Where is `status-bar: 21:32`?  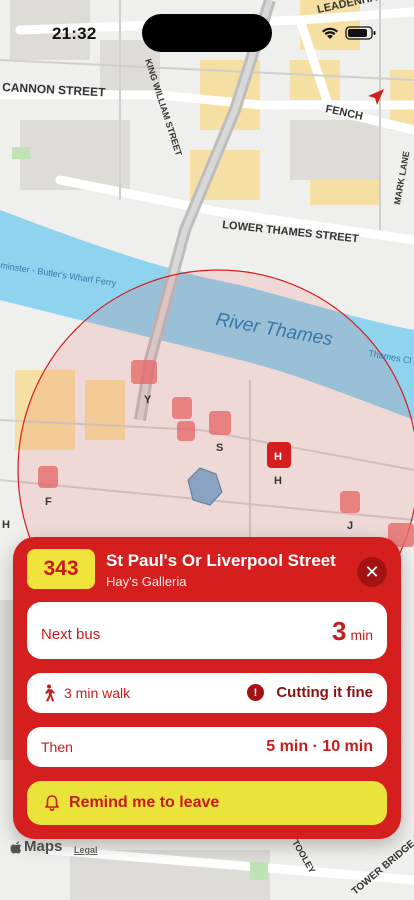 status-bar: 21:32 is located at coordinates (207, 32).